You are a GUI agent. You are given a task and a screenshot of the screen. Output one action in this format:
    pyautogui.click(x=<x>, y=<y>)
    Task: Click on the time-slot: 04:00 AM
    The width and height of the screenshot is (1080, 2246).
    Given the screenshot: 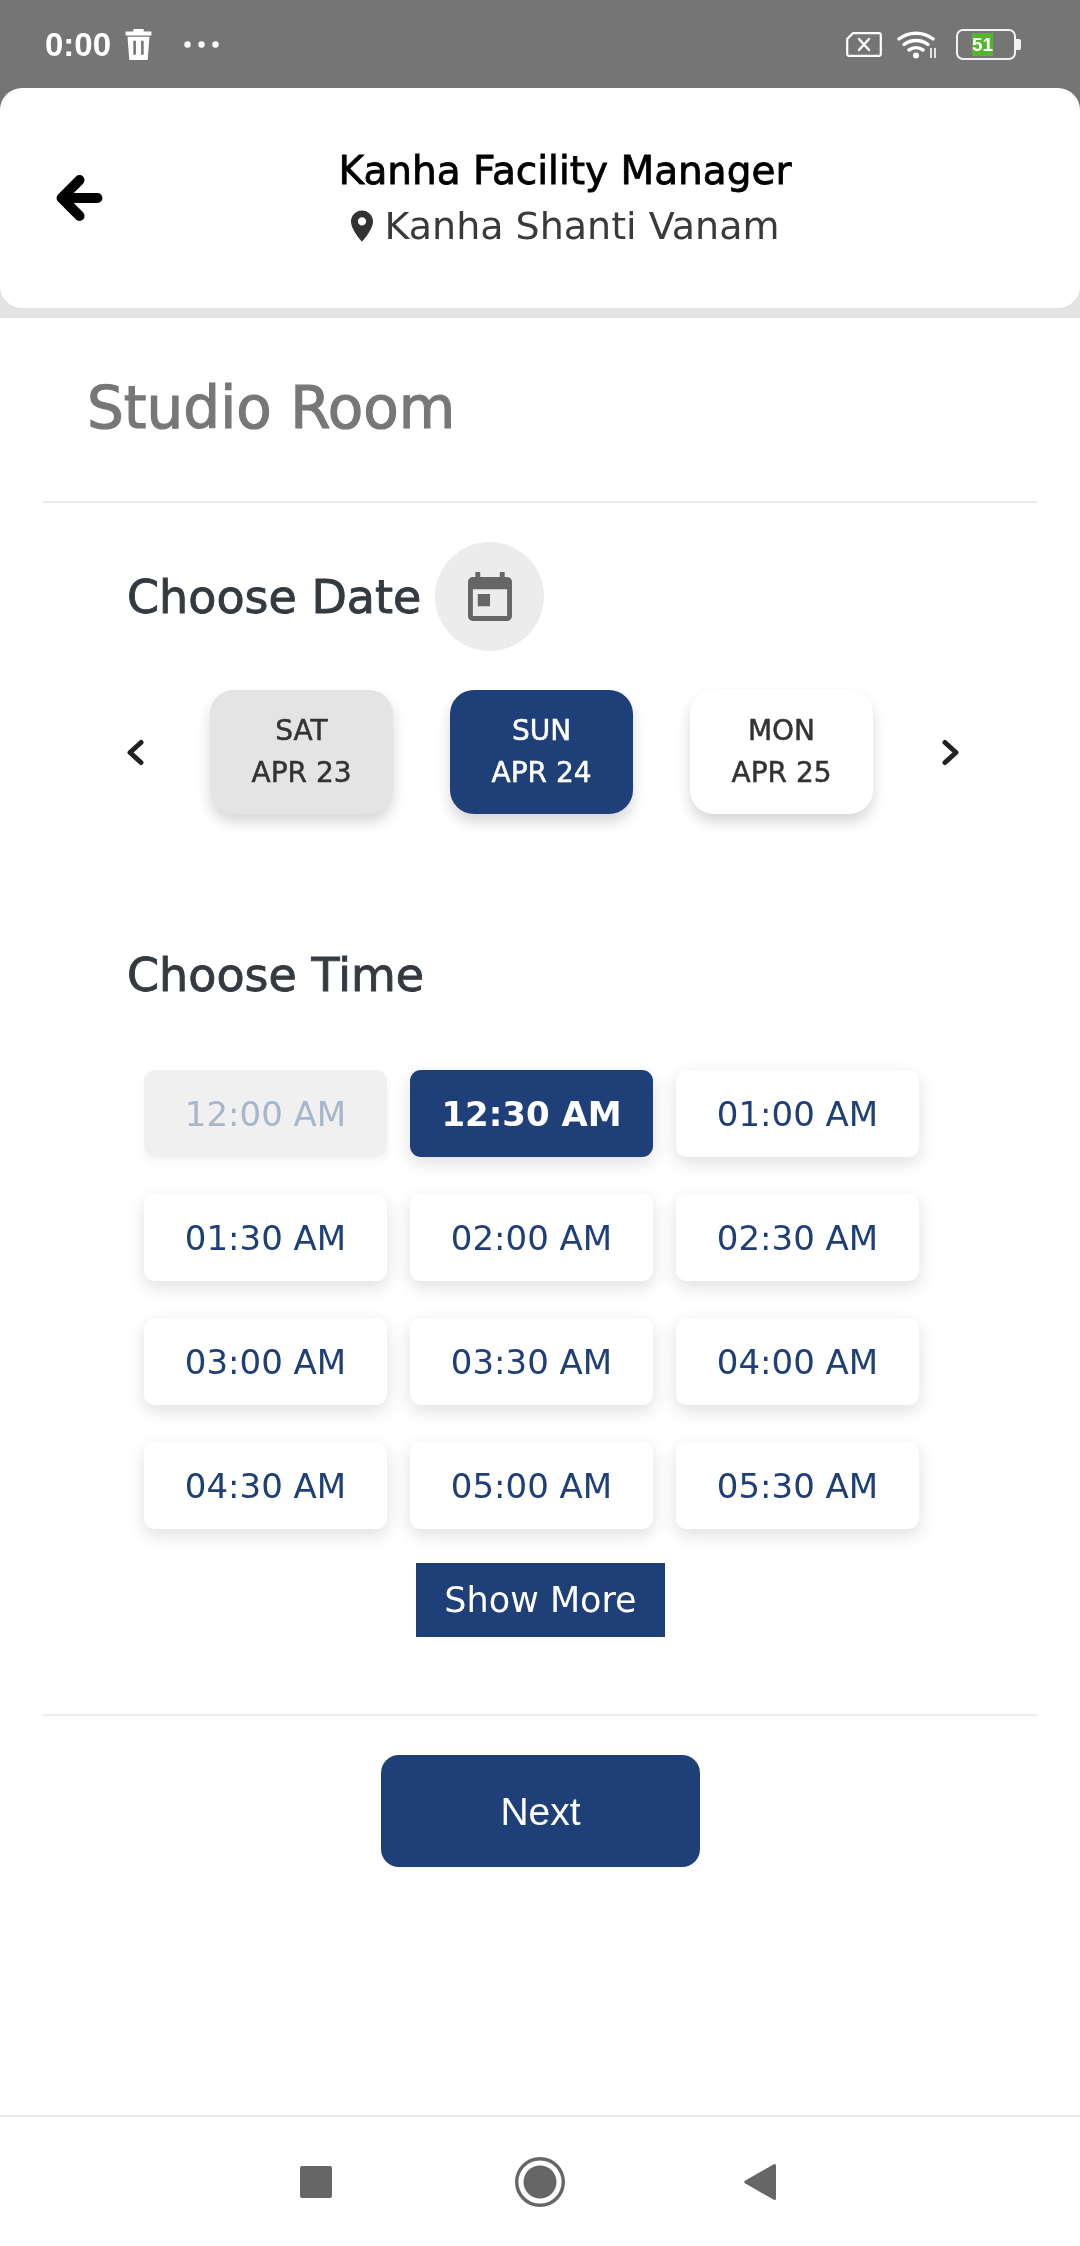 What is the action you would take?
    pyautogui.click(x=797, y=1361)
    